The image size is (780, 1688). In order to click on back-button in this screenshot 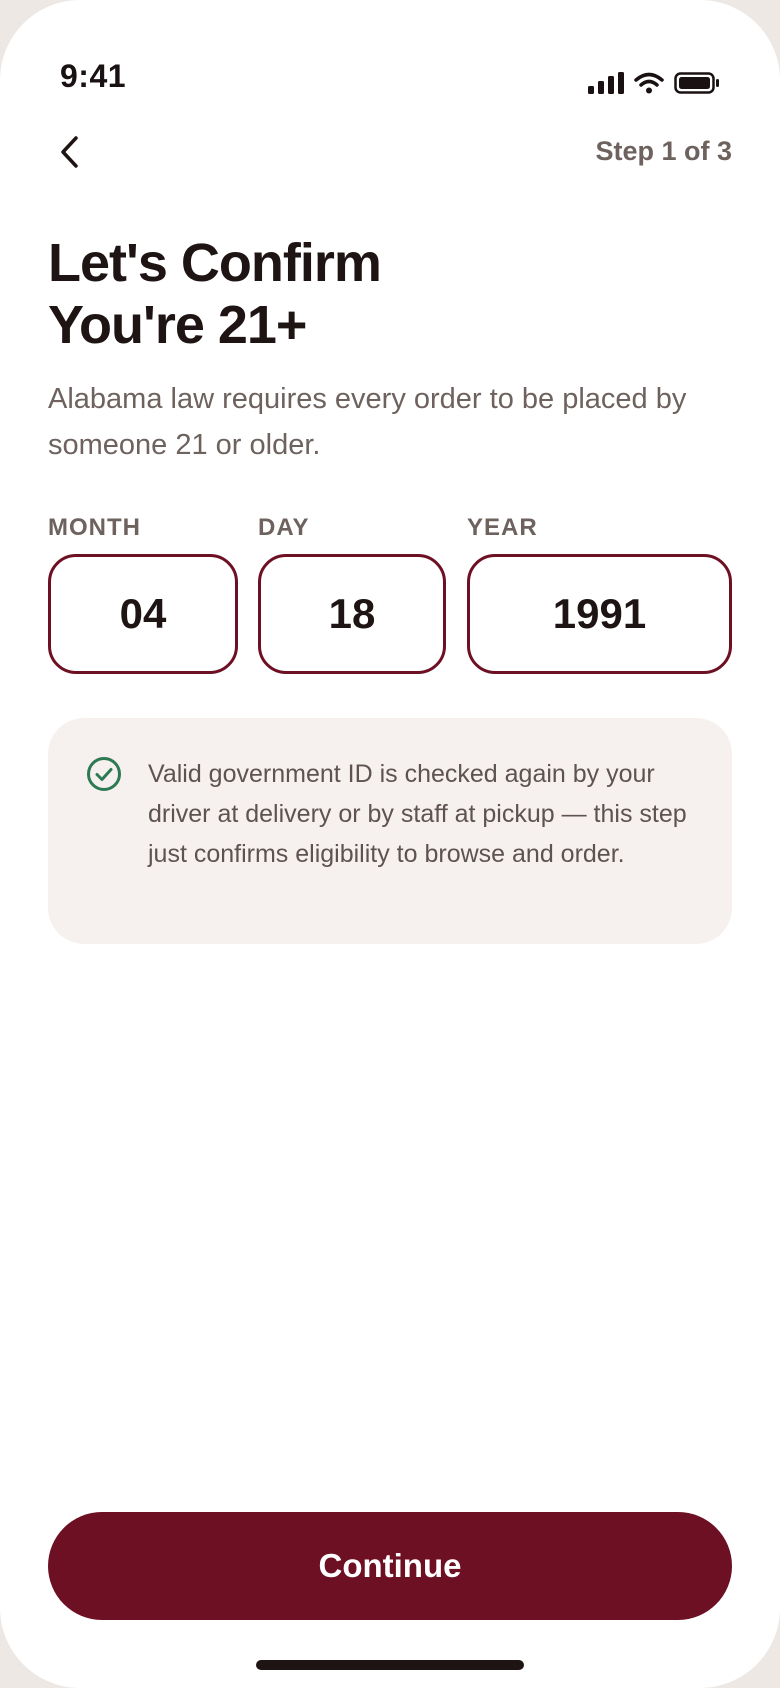, I will do `click(70, 152)`.